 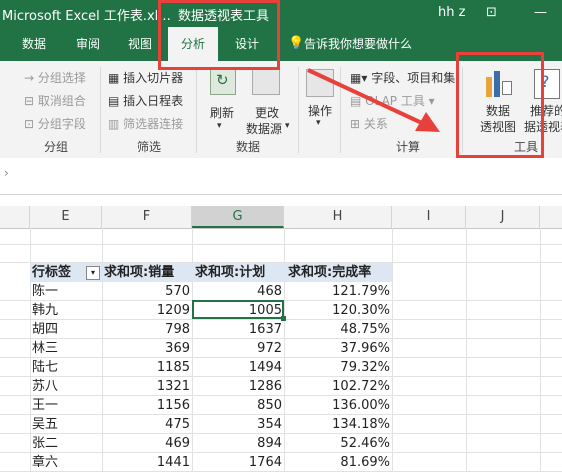 What do you see at coordinates (373, 100) in the screenshot?
I see `annotation-arrow` at bounding box center [373, 100].